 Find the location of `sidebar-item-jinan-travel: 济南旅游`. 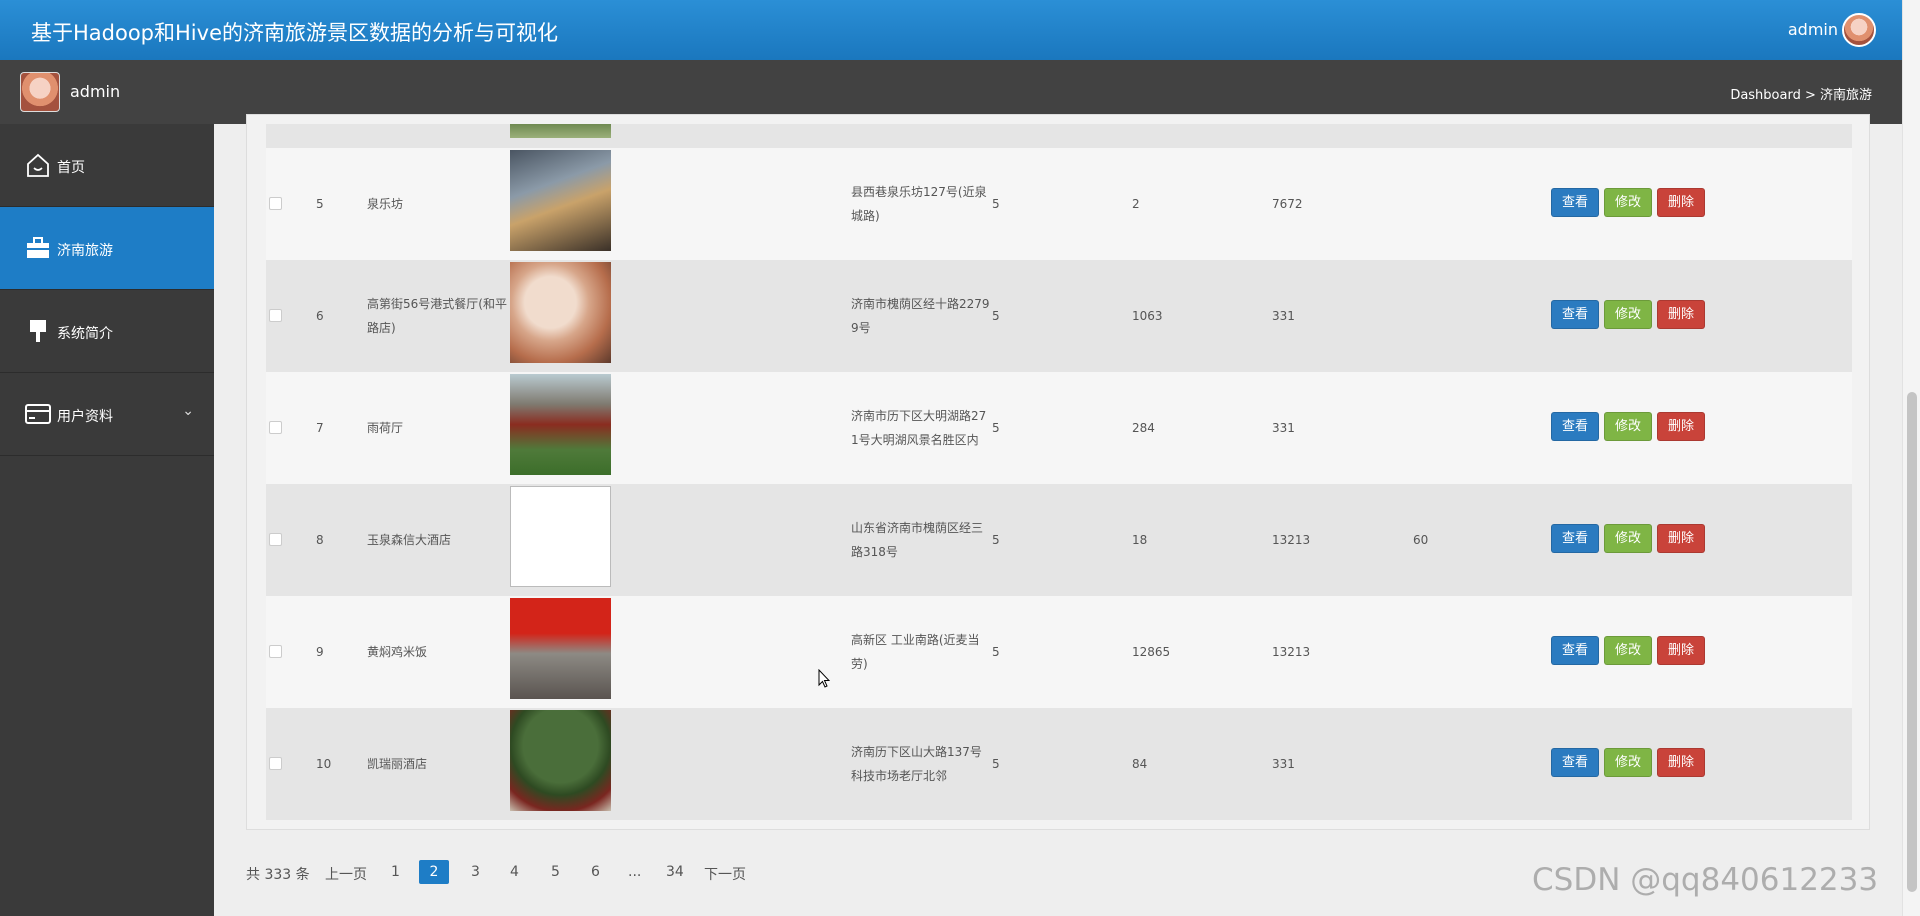

sidebar-item-jinan-travel: 济南旅游 is located at coordinates (107, 248).